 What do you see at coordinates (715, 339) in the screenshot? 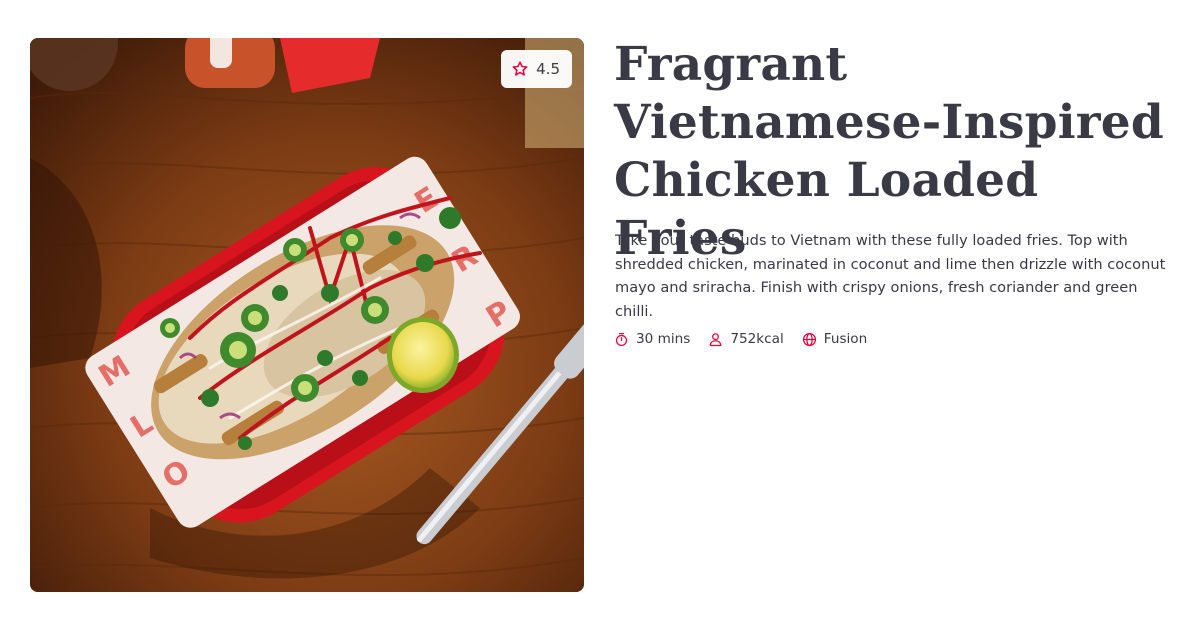
I see `person-icon` at bounding box center [715, 339].